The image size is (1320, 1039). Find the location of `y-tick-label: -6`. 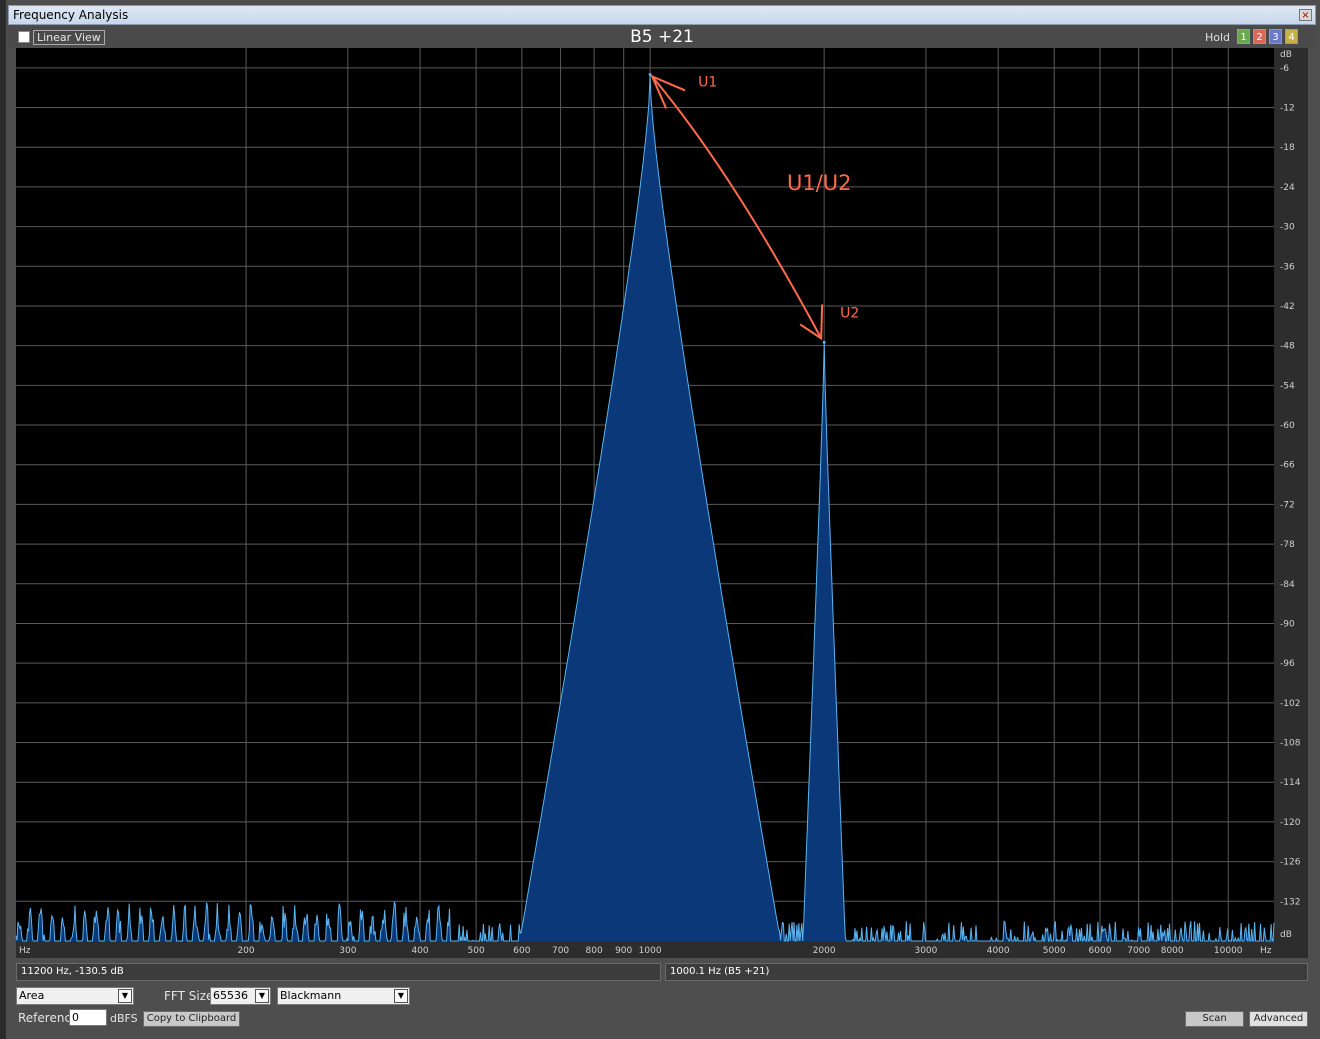

y-tick-label: -6 is located at coordinates (1284, 69).